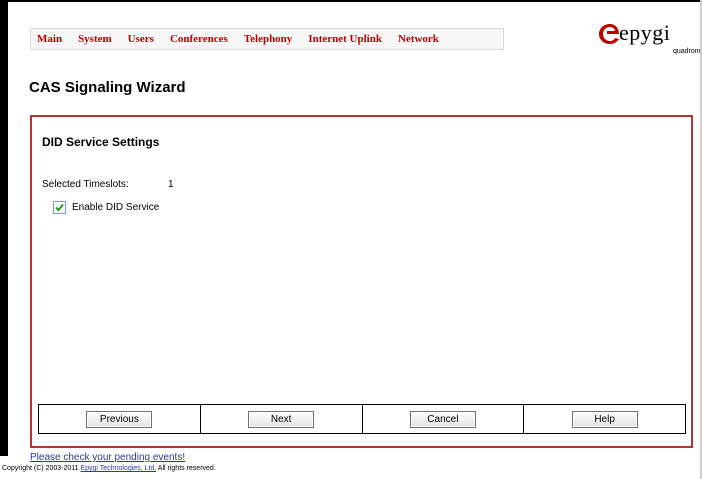  I want to click on selected-timeslots-label: Selected Timeslots:, so click(85, 184).